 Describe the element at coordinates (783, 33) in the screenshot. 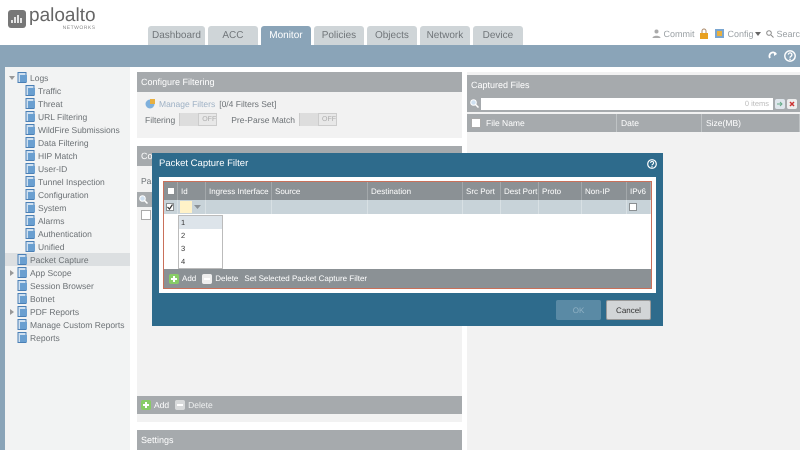

I see `search-button: Searc` at that location.